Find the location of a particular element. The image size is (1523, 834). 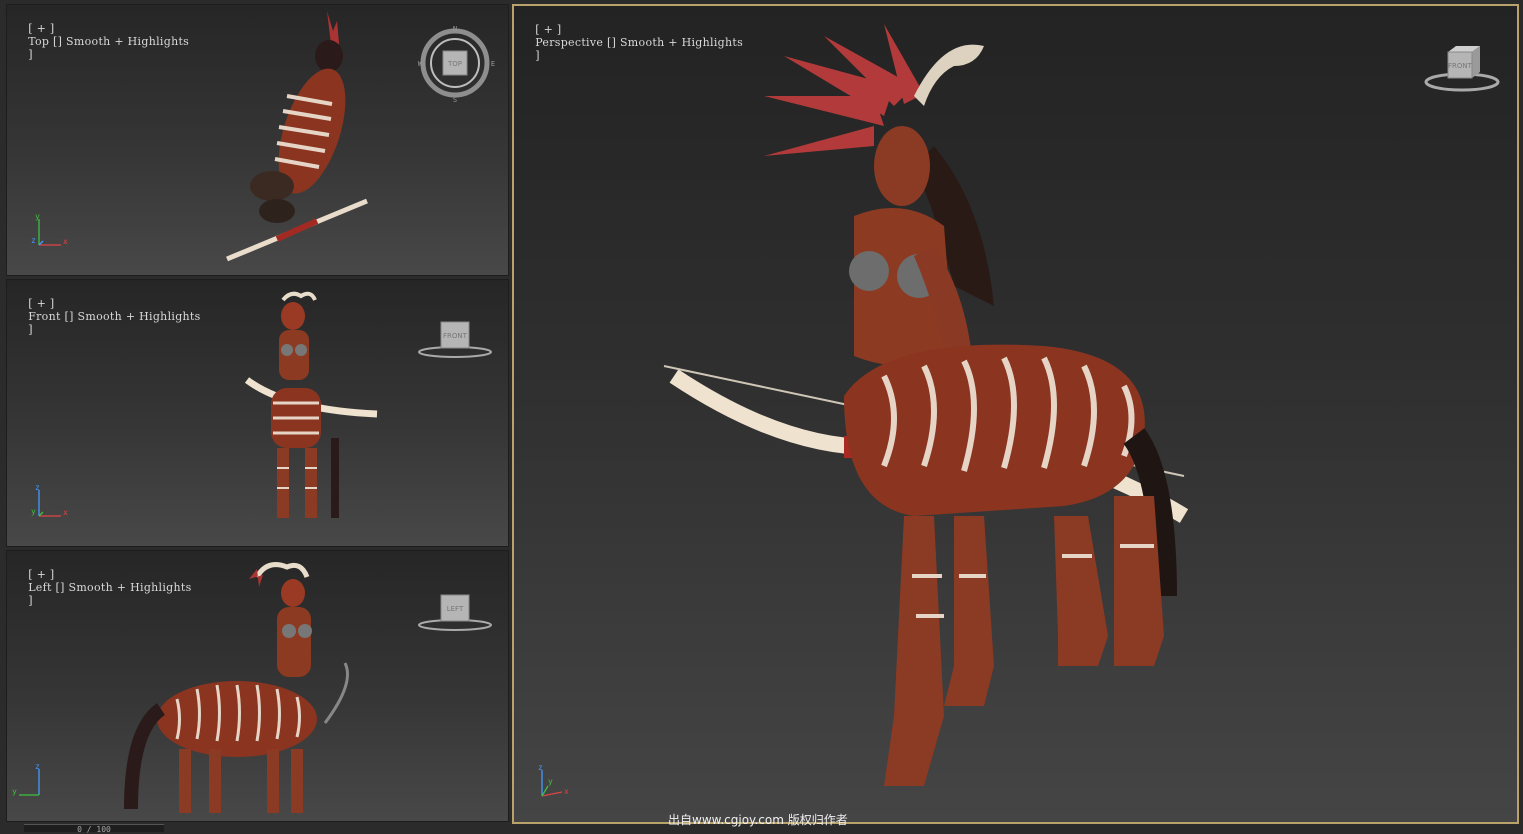

viewport-label-front: [ + ] Front [] Smooth + Highlights ] is located at coordinates (114, 316).